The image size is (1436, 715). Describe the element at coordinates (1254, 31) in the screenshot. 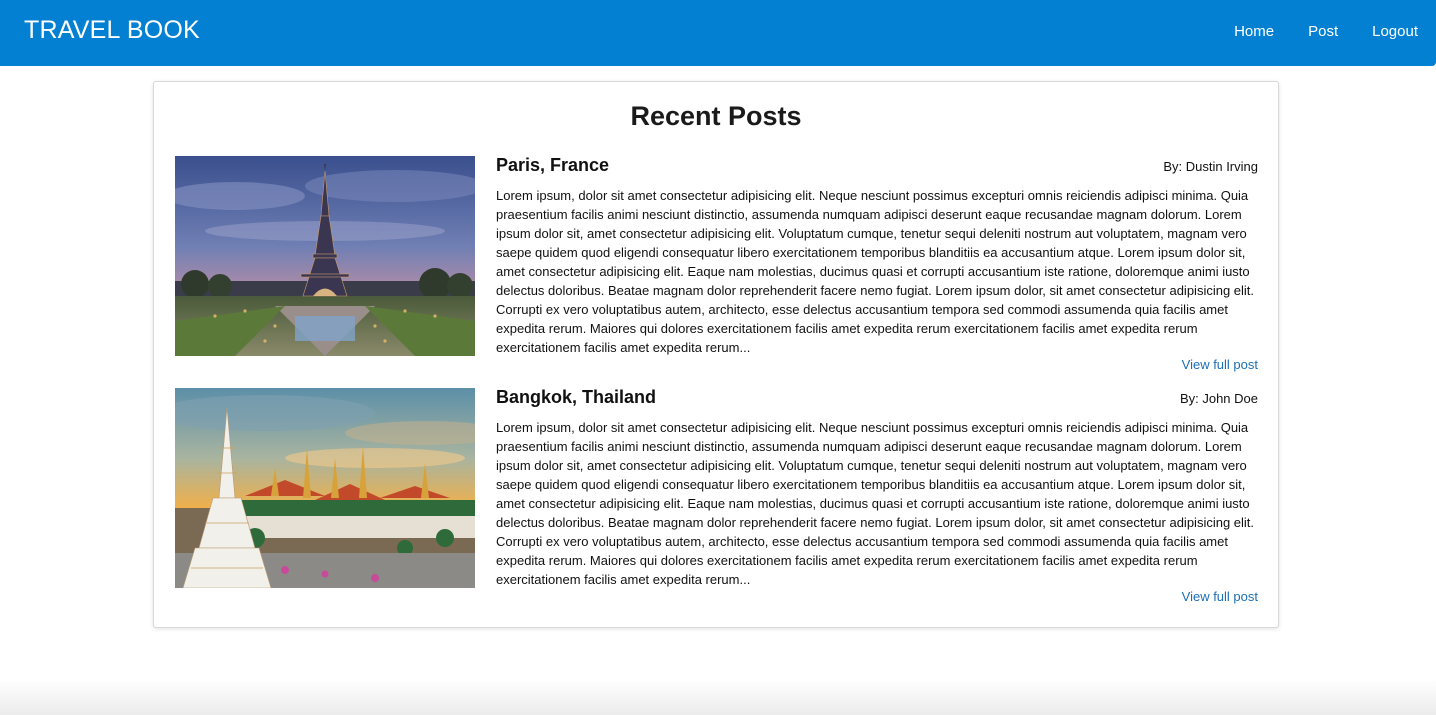

I see `nav-home-link: Home` at that location.